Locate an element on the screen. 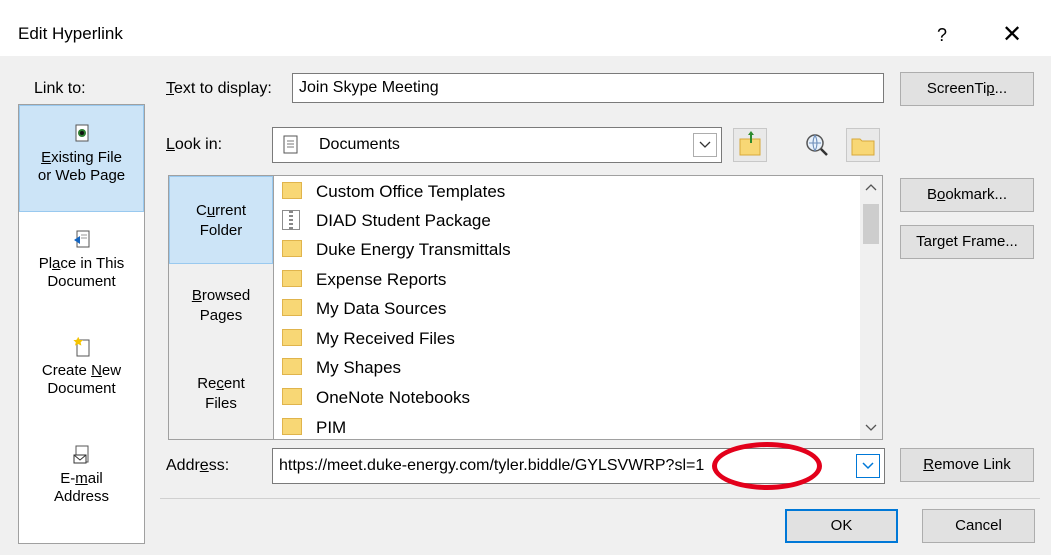 Image resolution: width=1051 pixels, height=555 pixels. file-name: Custom Office Templates is located at coordinates (411, 191).